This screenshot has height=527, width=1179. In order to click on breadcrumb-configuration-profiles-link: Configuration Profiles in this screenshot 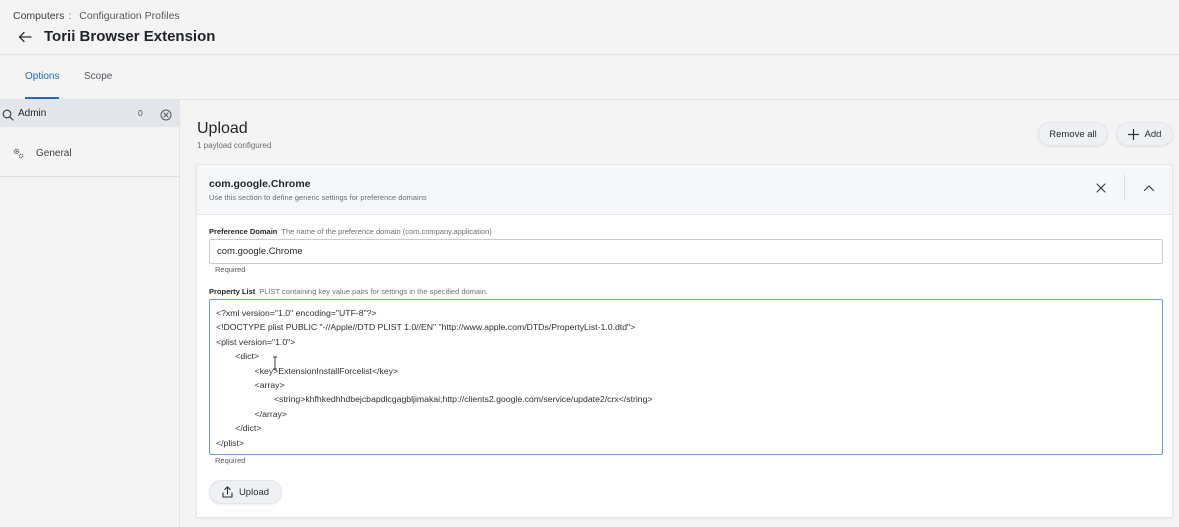, I will do `click(129, 16)`.